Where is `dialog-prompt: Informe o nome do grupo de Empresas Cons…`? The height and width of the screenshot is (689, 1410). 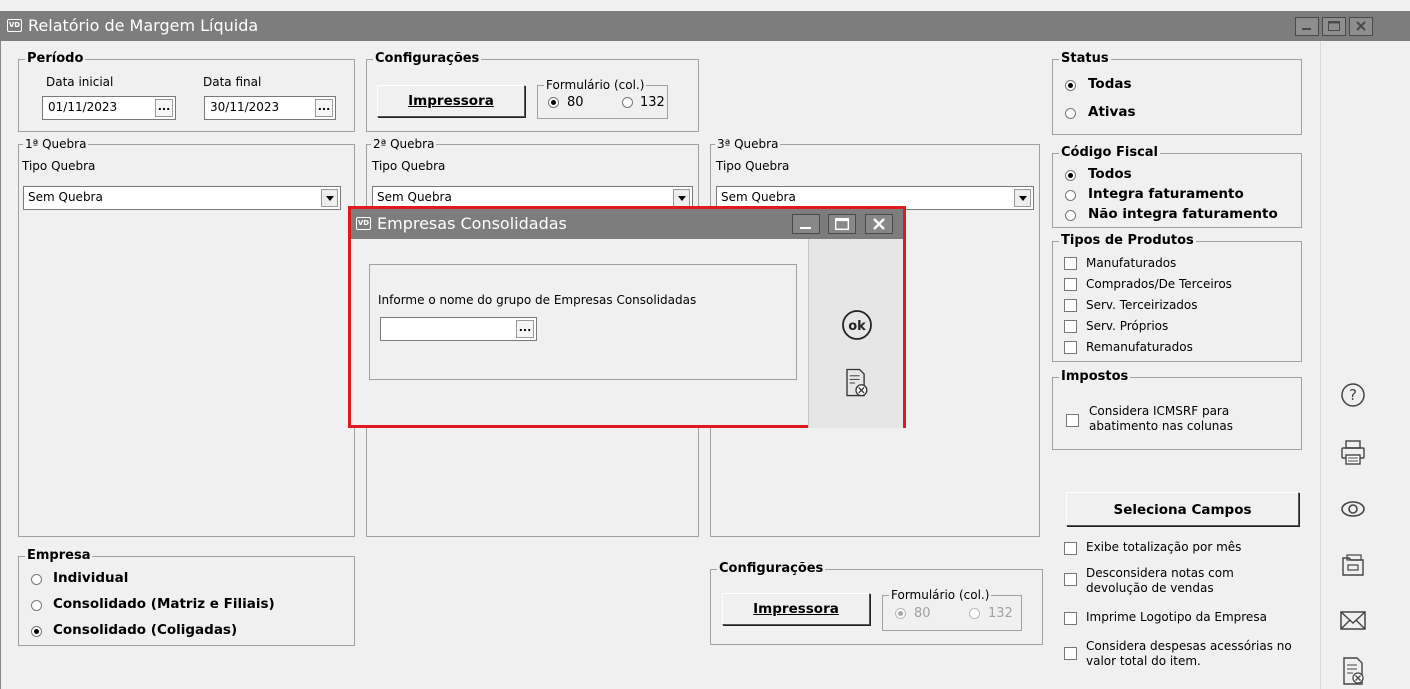
dialog-prompt: Informe o nome do grupo de Empresas Cons… is located at coordinates (537, 300).